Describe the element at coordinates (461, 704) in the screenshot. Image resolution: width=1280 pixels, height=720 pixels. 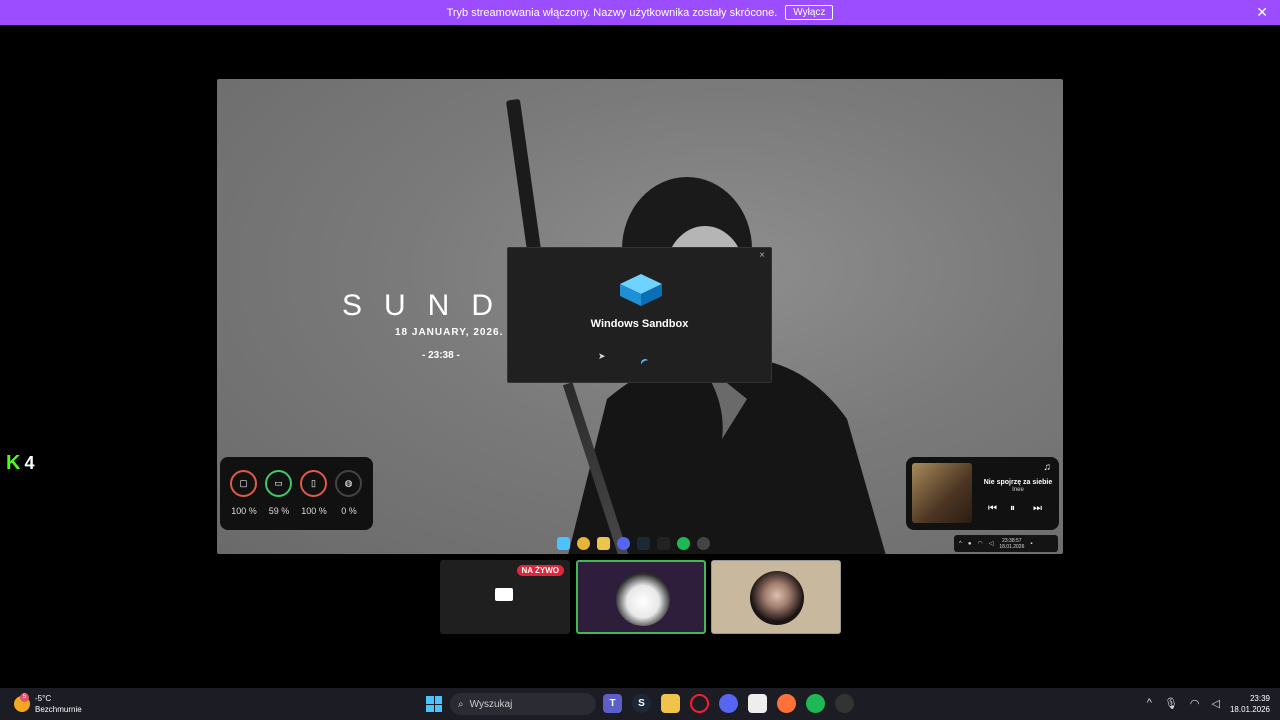
I see `search-icon: ⌕` at that location.